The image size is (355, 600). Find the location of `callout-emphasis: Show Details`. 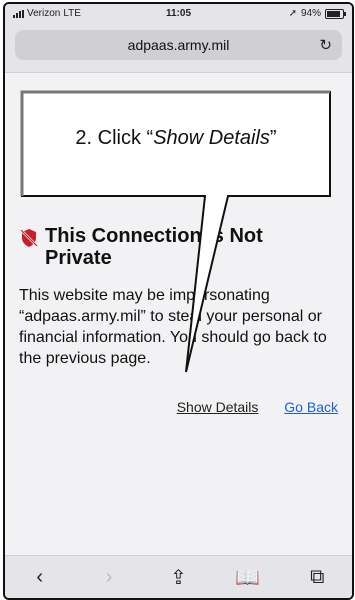

callout-emphasis: Show Details is located at coordinates (211, 138).